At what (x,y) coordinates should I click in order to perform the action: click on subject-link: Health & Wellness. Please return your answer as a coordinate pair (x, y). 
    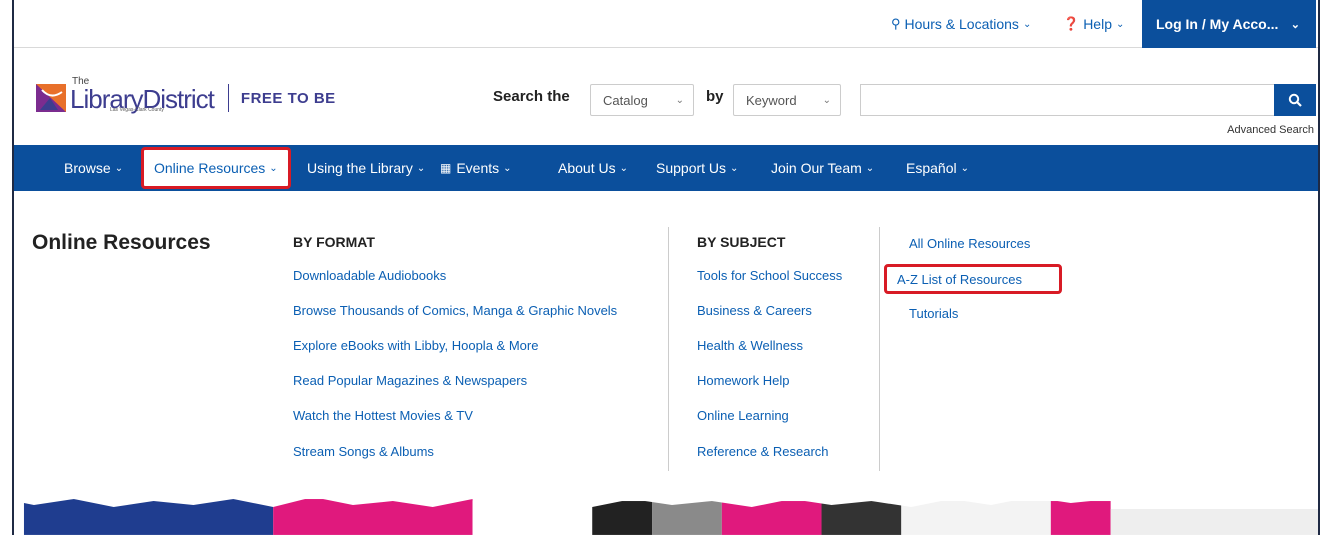
    Looking at the image, I should click on (750, 345).